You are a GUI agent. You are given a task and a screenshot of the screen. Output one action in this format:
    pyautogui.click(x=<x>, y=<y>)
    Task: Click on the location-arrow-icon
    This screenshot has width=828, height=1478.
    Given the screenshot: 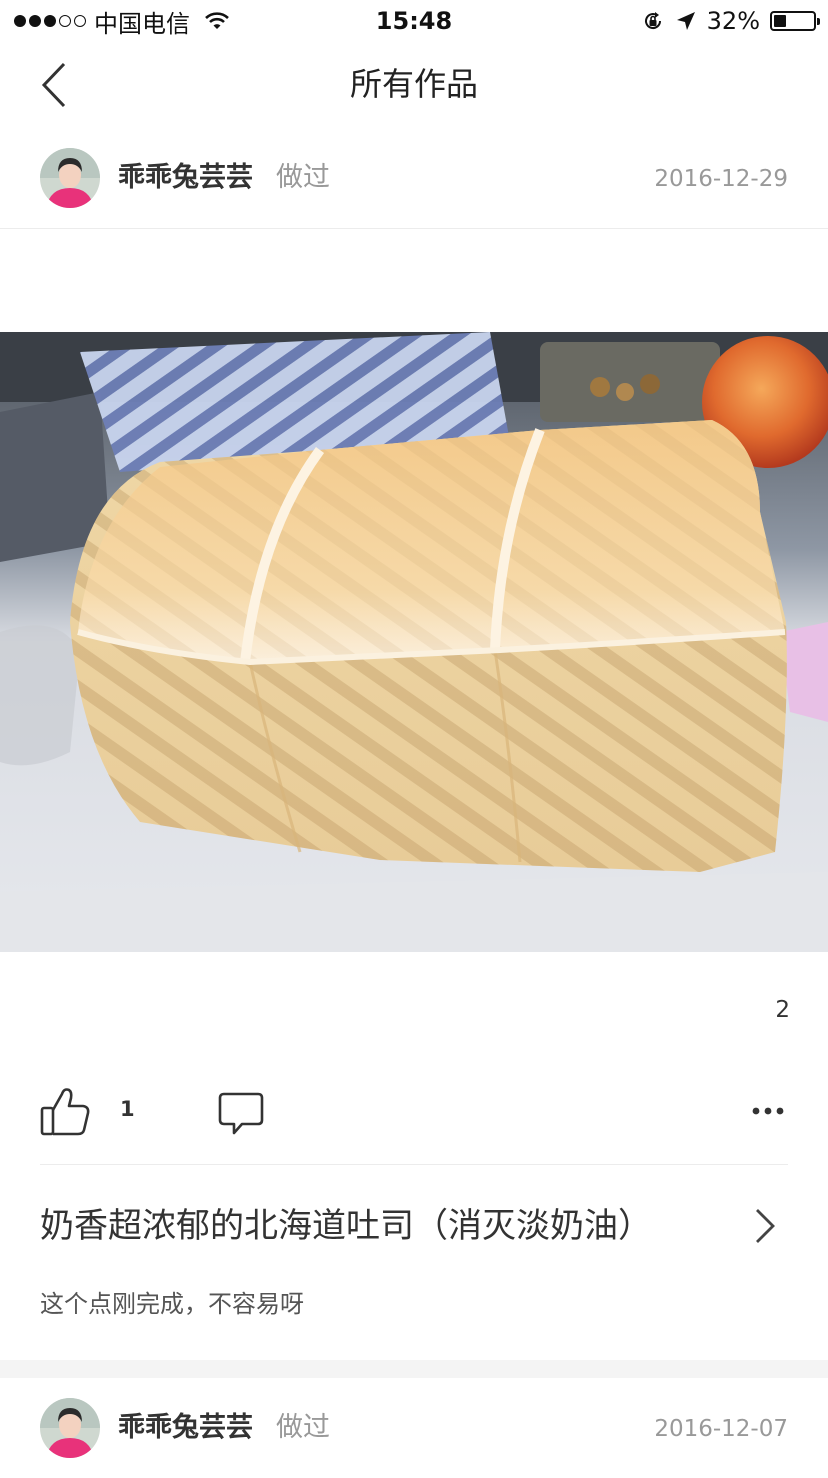 What is the action you would take?
    pyautogui.click(x=685, y=21)
    